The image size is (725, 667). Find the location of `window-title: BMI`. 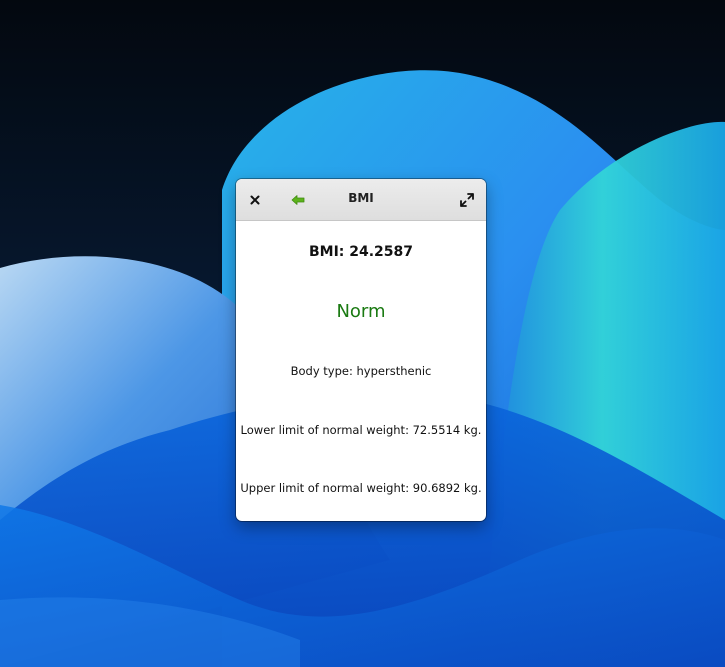

window-title: BMI is located at coordinates (361, 198).